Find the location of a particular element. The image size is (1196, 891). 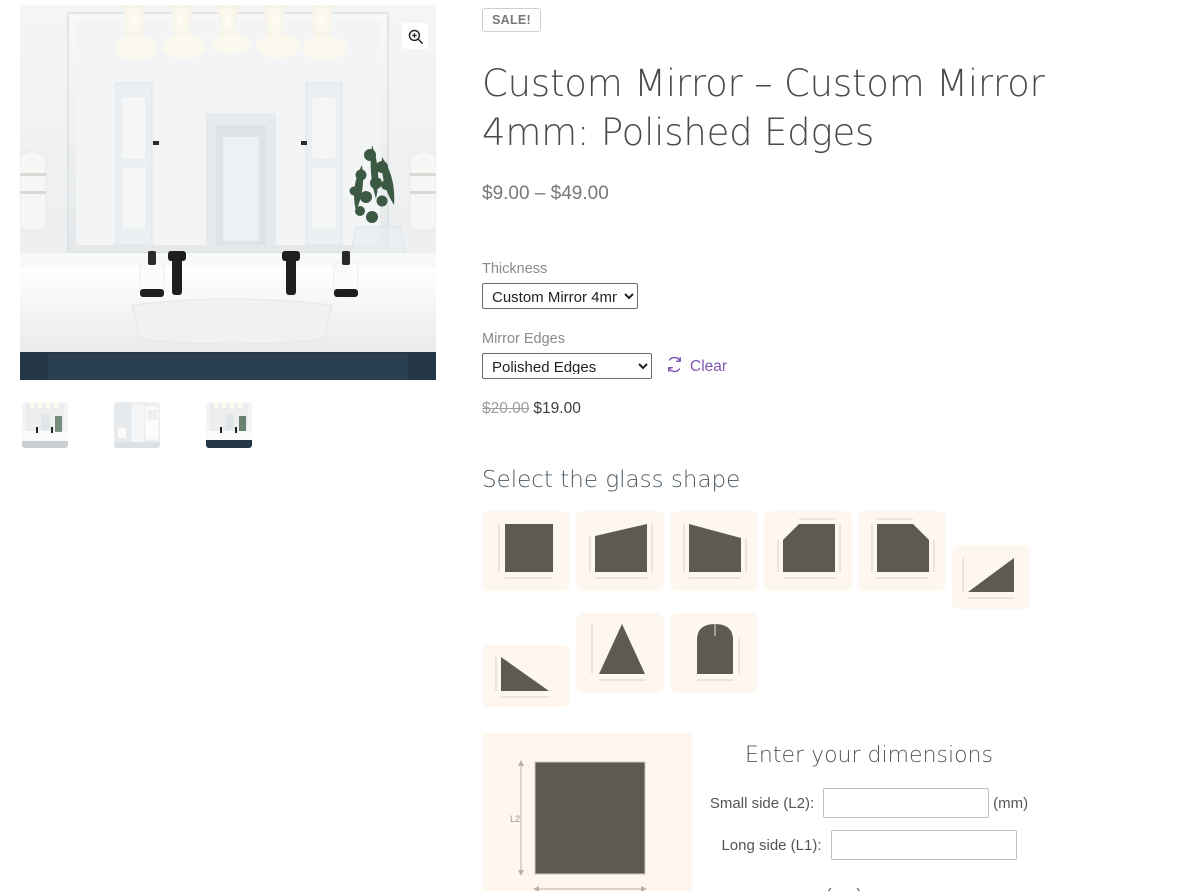

sale-badge: SALE! is located at coordinates (511, 20).